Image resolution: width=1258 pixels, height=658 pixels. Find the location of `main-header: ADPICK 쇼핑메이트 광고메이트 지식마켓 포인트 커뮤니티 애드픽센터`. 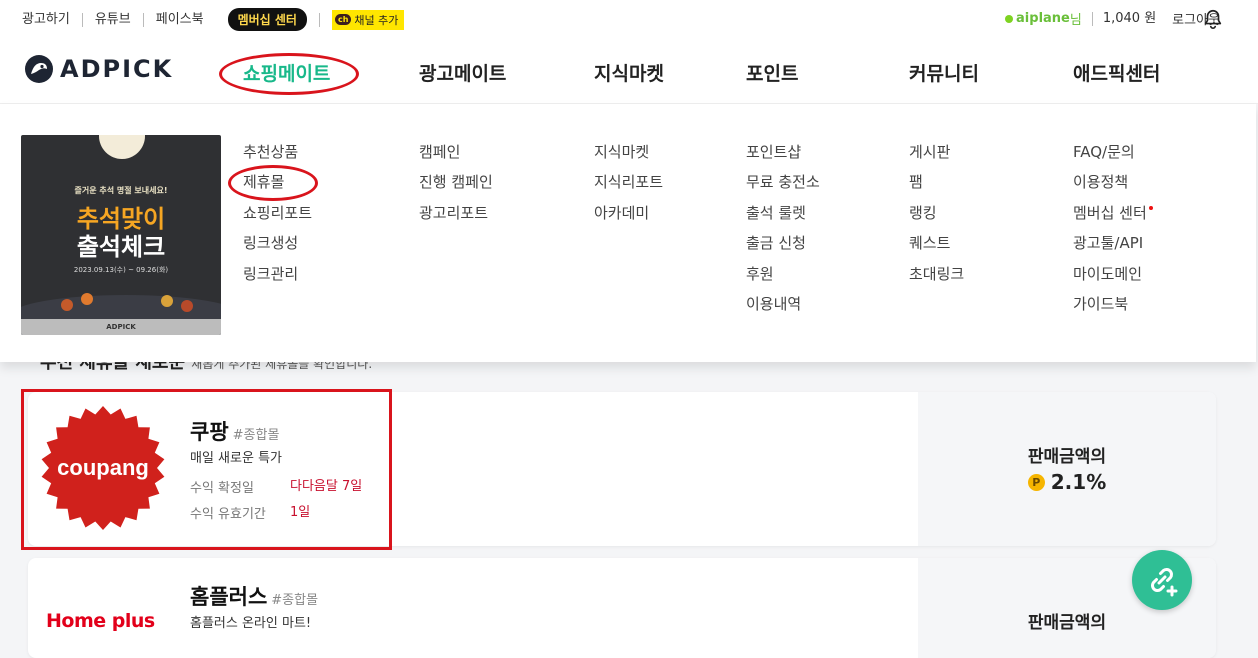

main-header: ADPICK 쇼핑메이트 광고메이트 지식마켓 포인트 커뮤니티 애드픽센터 is located at coordinates (629, 72).